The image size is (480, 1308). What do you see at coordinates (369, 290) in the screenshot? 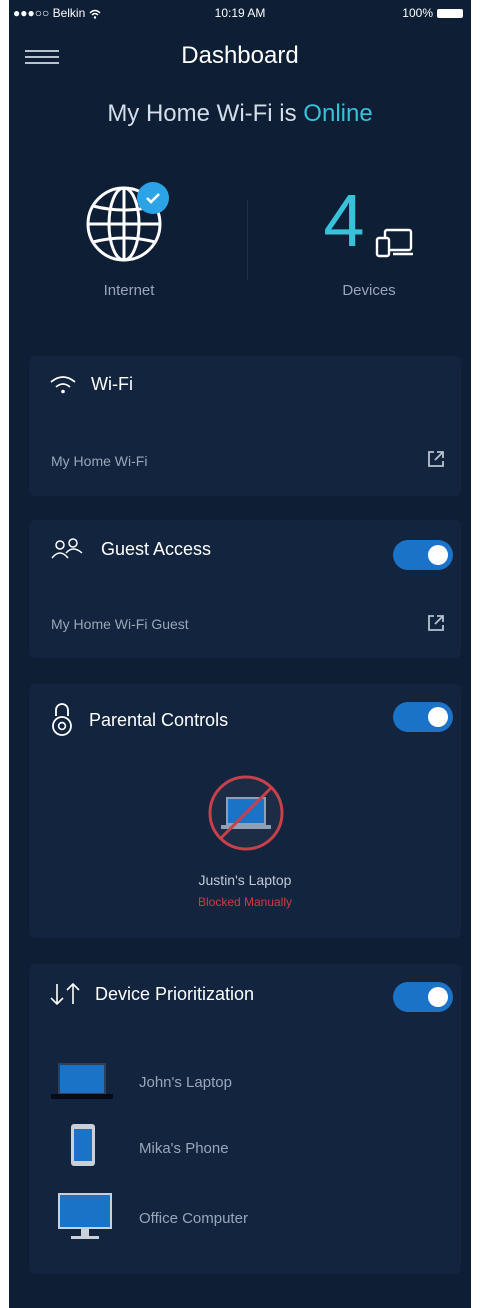
I see `devices-label: Devices` at bounding box center [369, 290].